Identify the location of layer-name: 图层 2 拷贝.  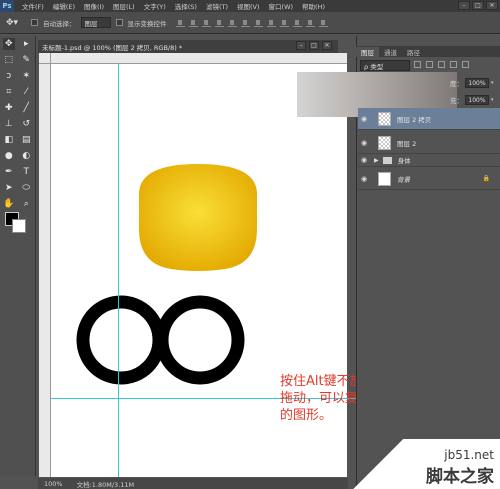
(414, 119).